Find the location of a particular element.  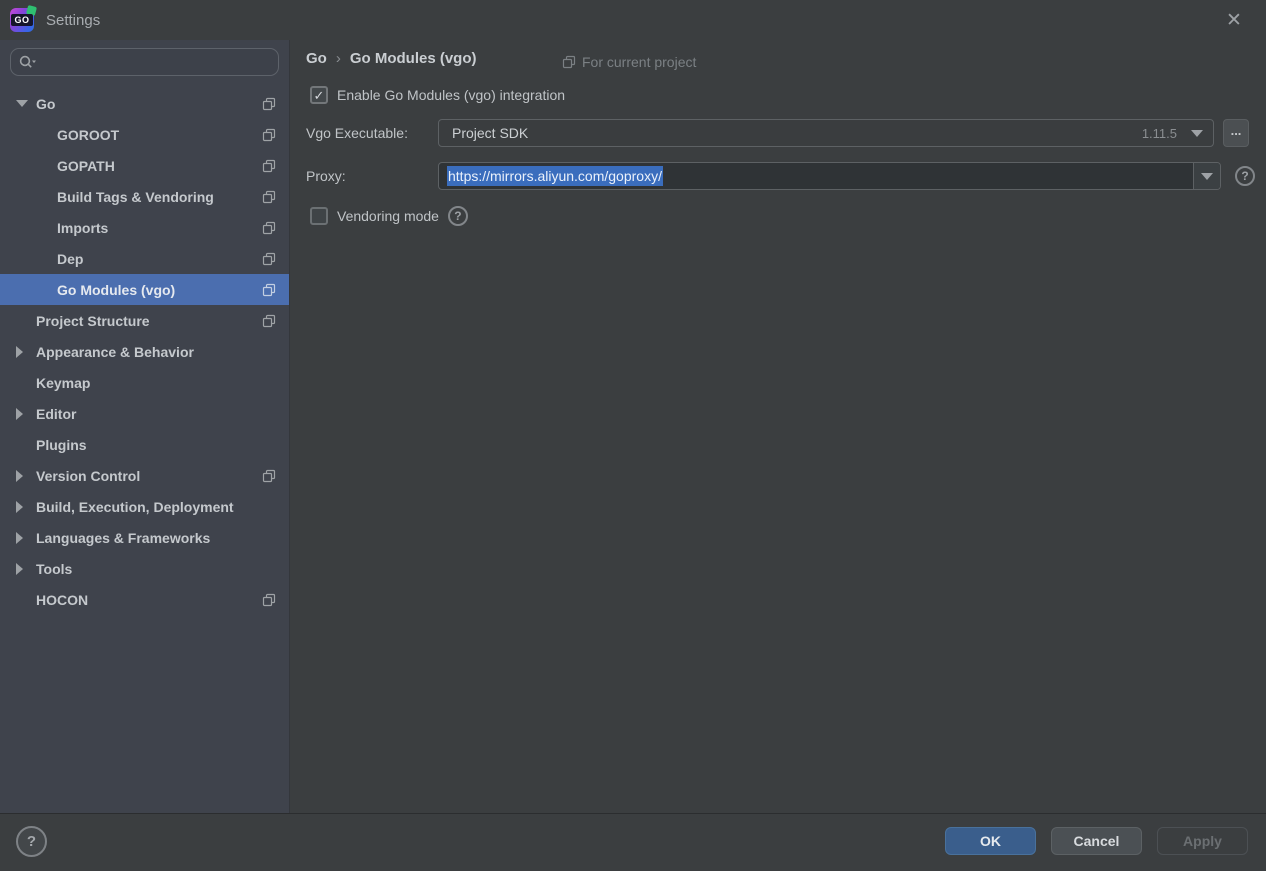

breadcrumb-go-modules: Go Modules (vgo) is located at coordinates (413, 58).